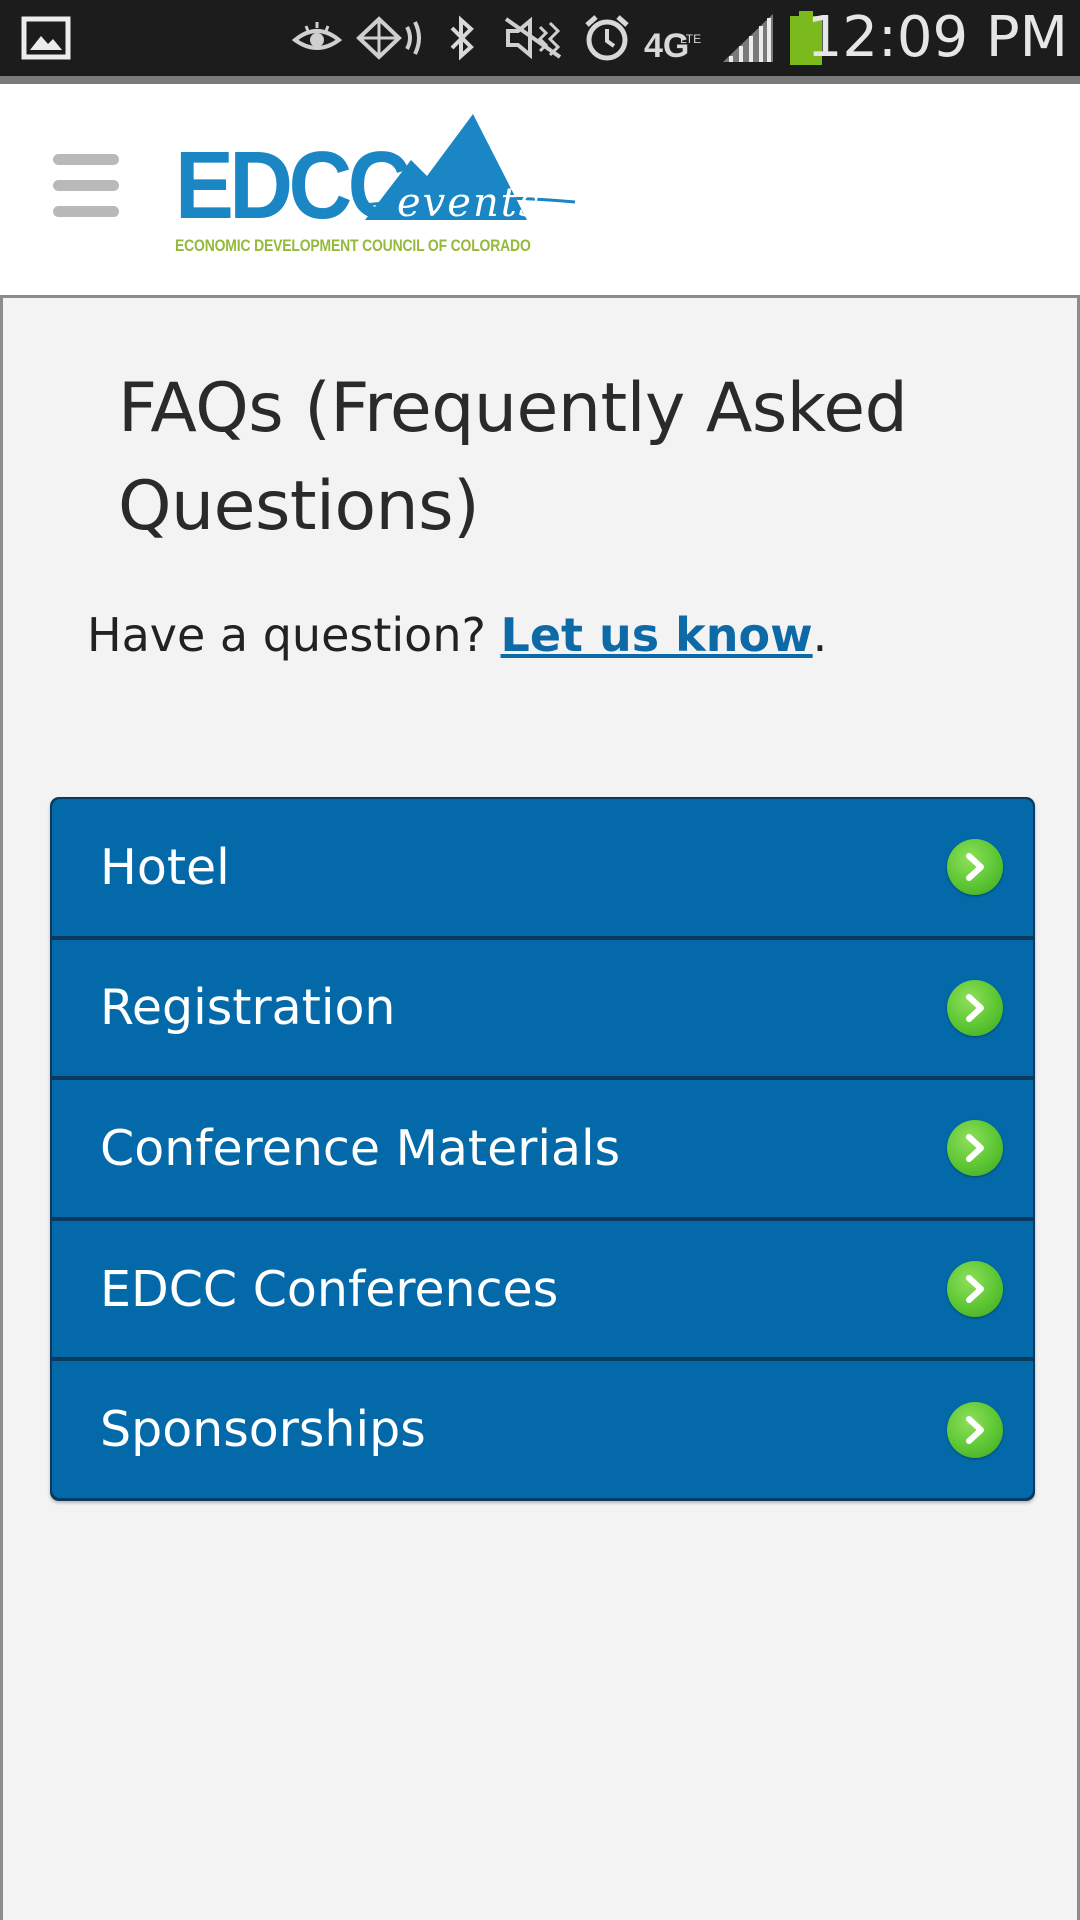 The width and height of the screenshot is (1080, 1920). Describe the element at coordinates (165, 867) in the screenshot. I see `faq-item-label: Hotel` at that location.